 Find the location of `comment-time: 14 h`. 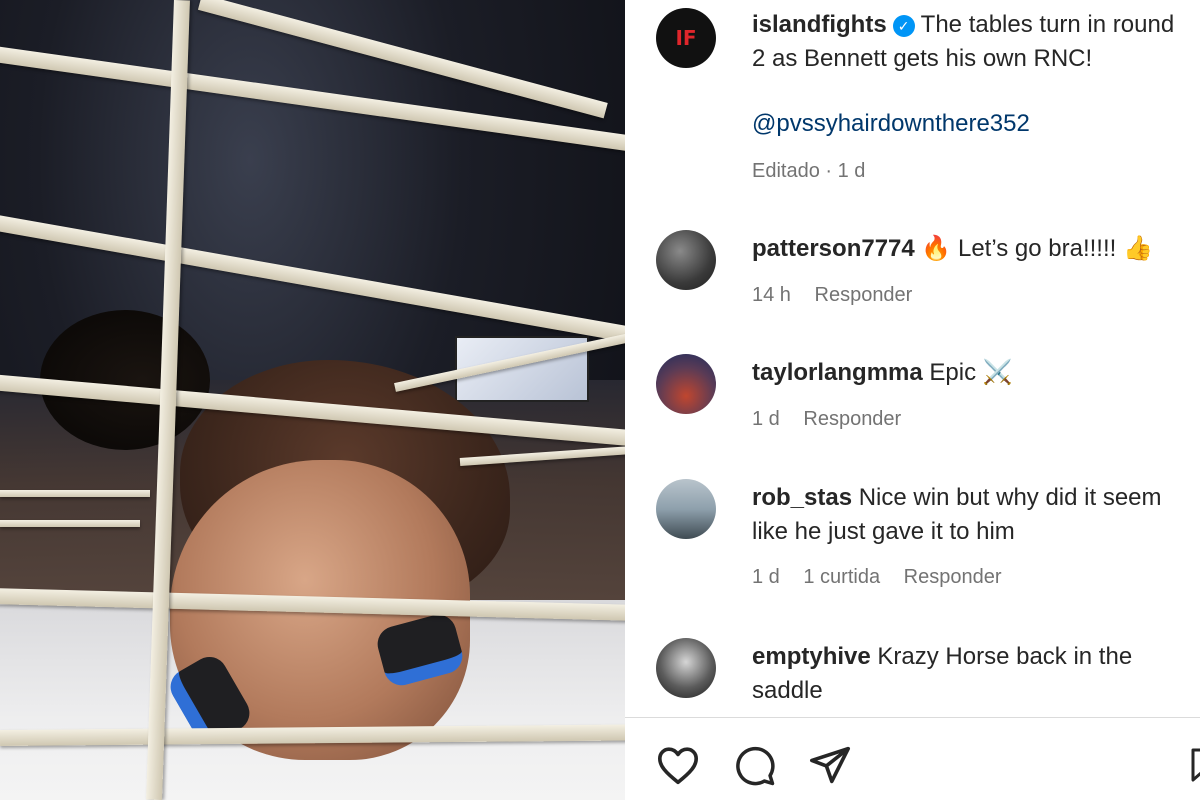

comment-time: 14 h is located at coordinates (771, 295).